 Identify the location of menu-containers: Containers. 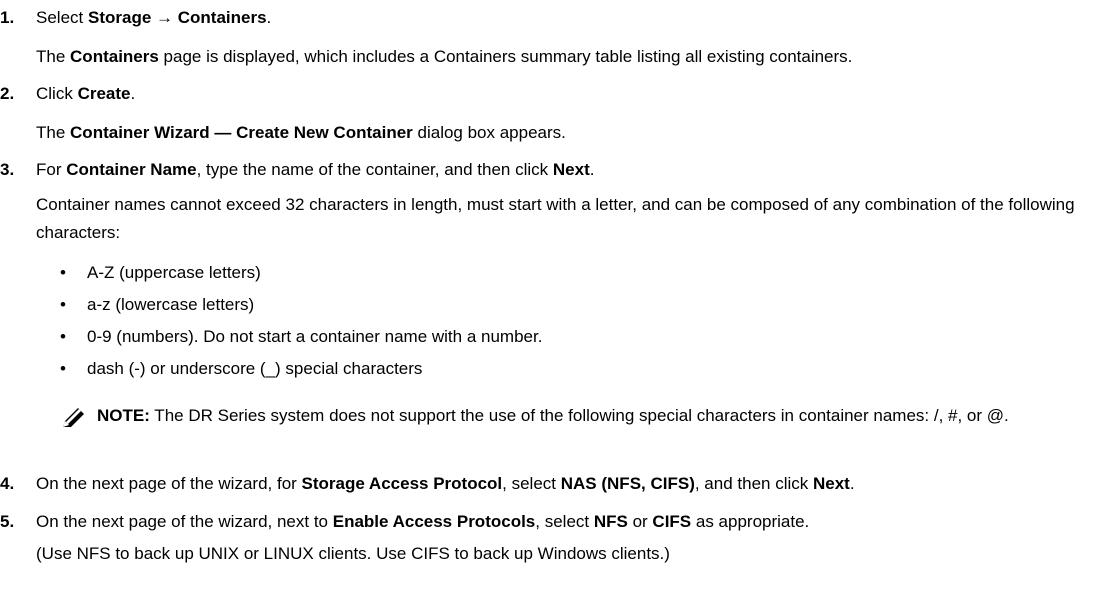
(222, 17).